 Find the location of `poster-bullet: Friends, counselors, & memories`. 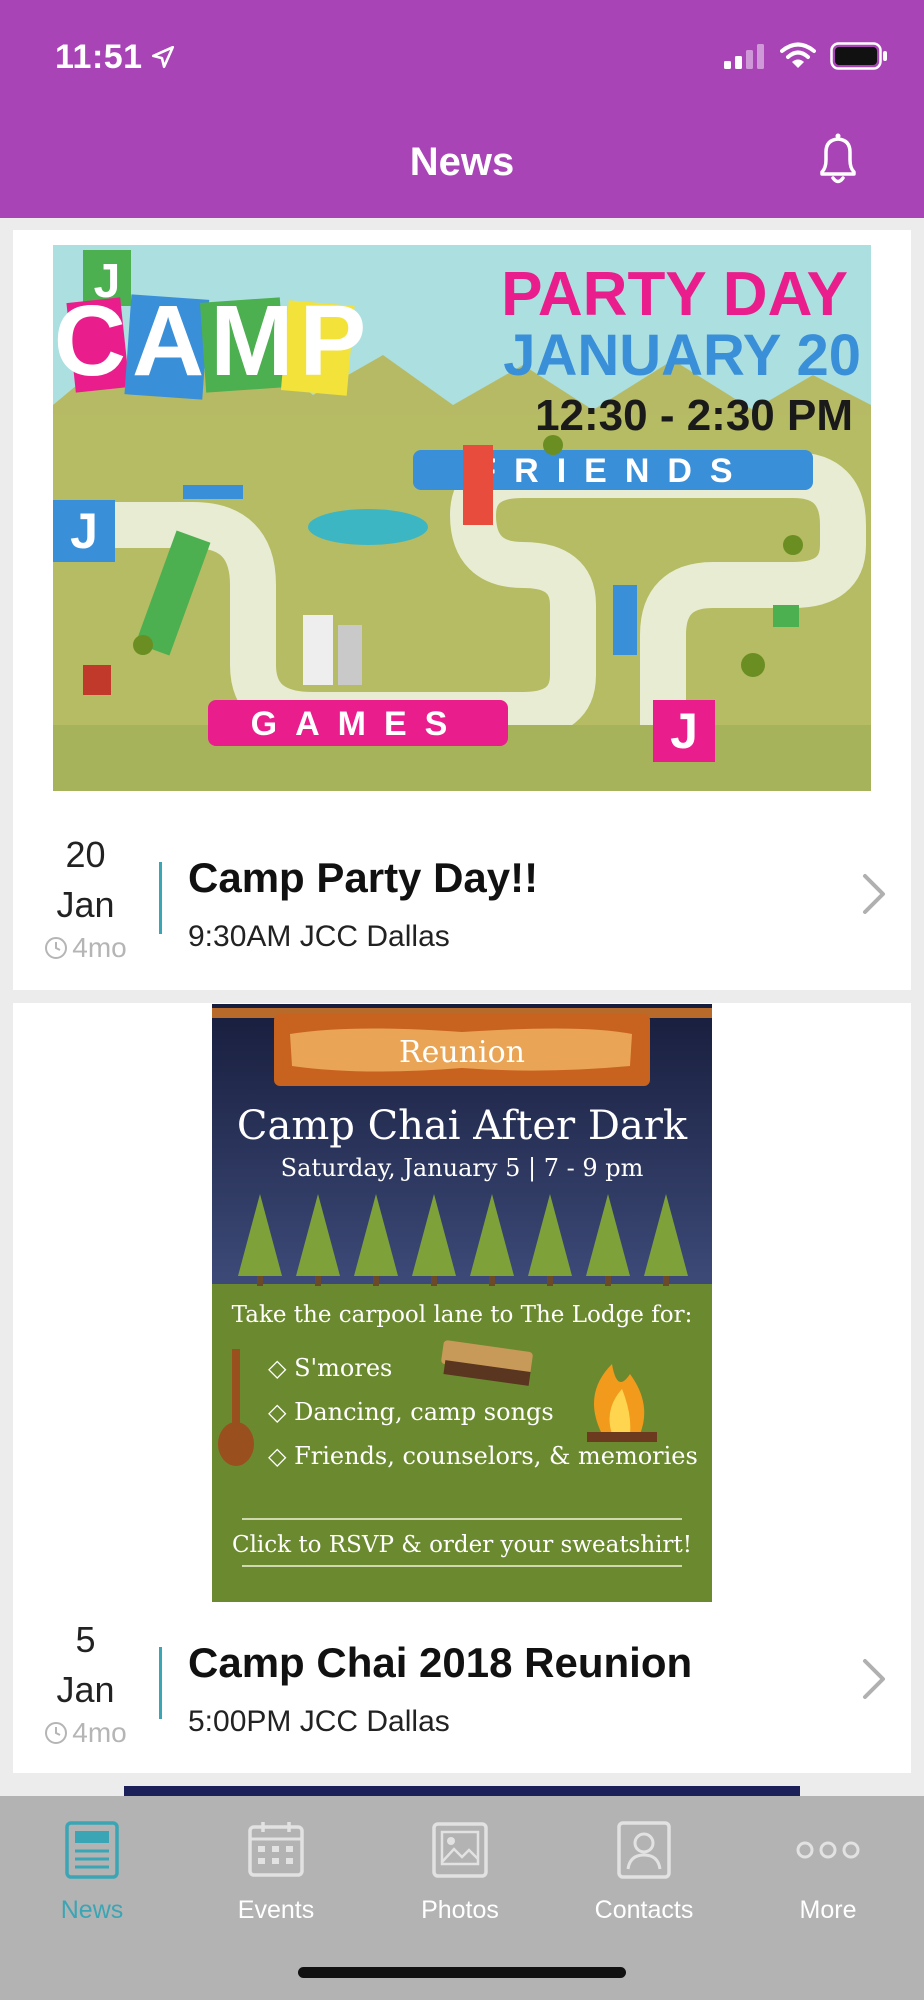

poster-bullet: Friends, counselors, & memories is located at coordinates (496, 1456).